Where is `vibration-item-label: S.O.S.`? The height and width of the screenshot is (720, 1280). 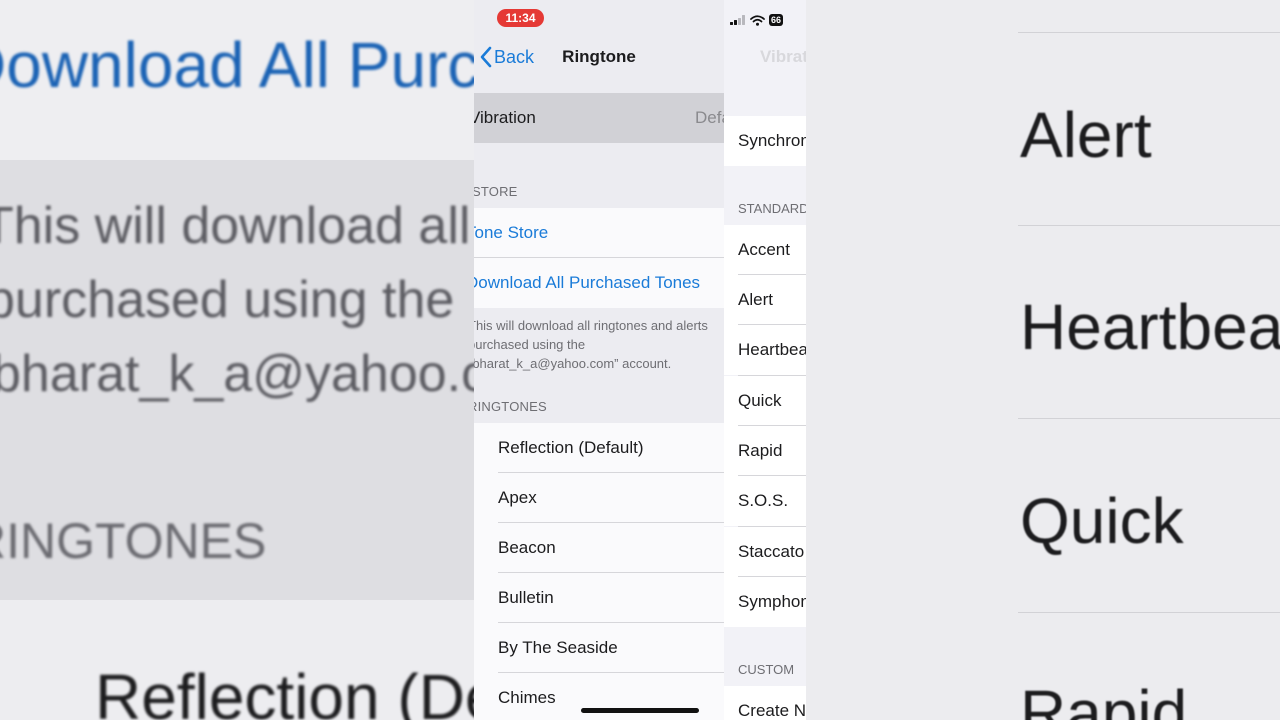
vibration-item-label: S.O.S. is located at coordinates (763, 500).